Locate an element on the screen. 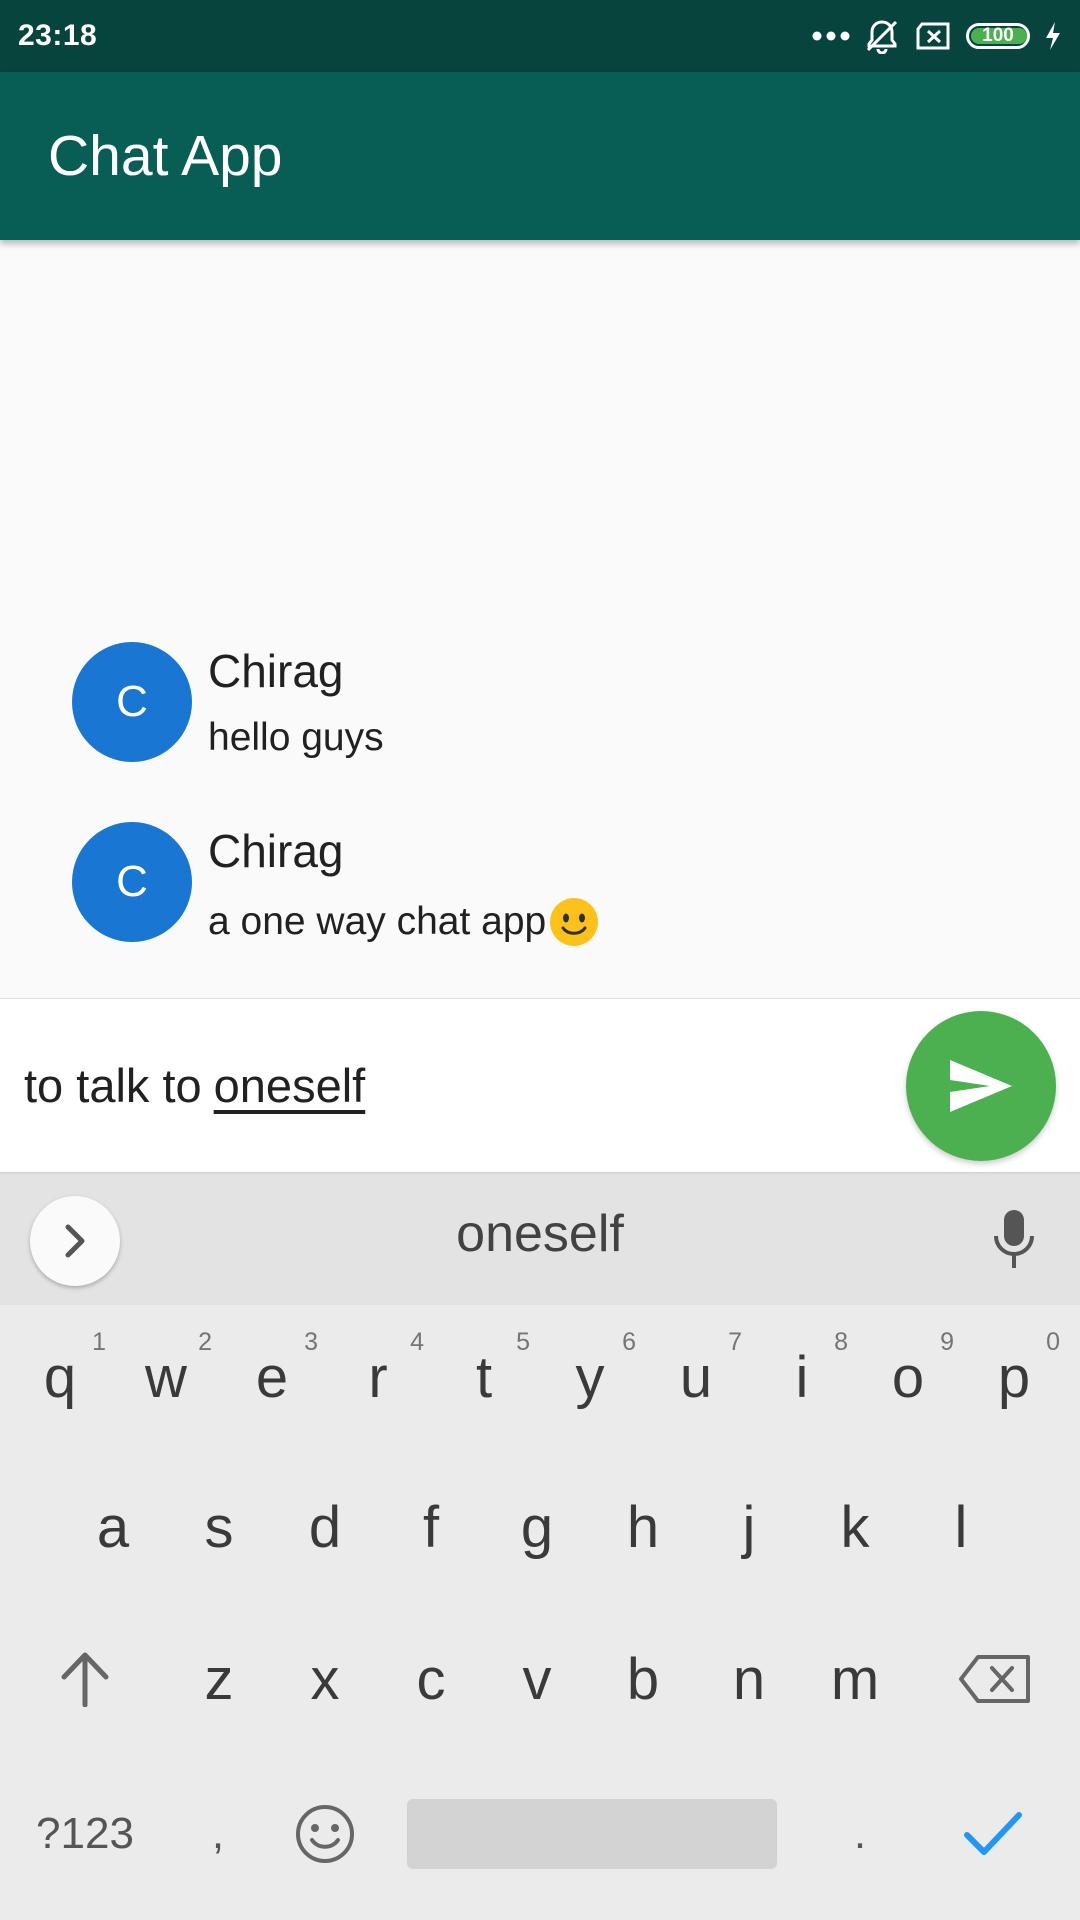  key-label: x is located at coordinates (325, 1679).